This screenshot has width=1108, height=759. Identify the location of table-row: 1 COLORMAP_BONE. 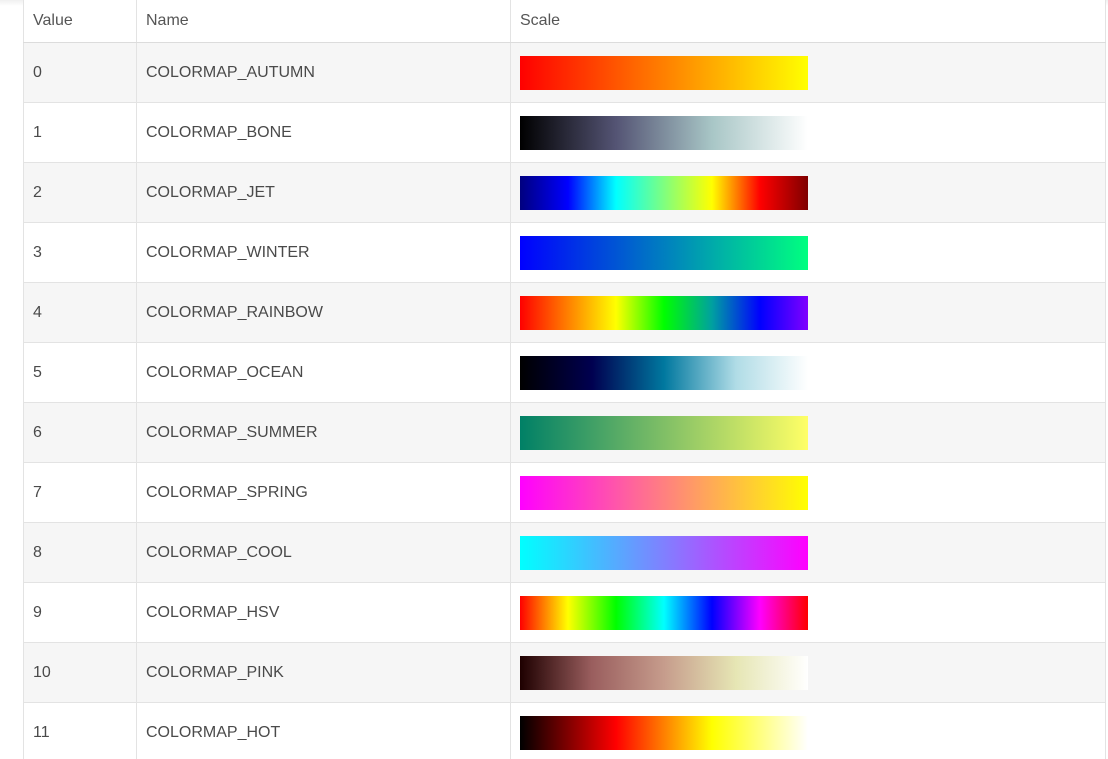
(564, 132).